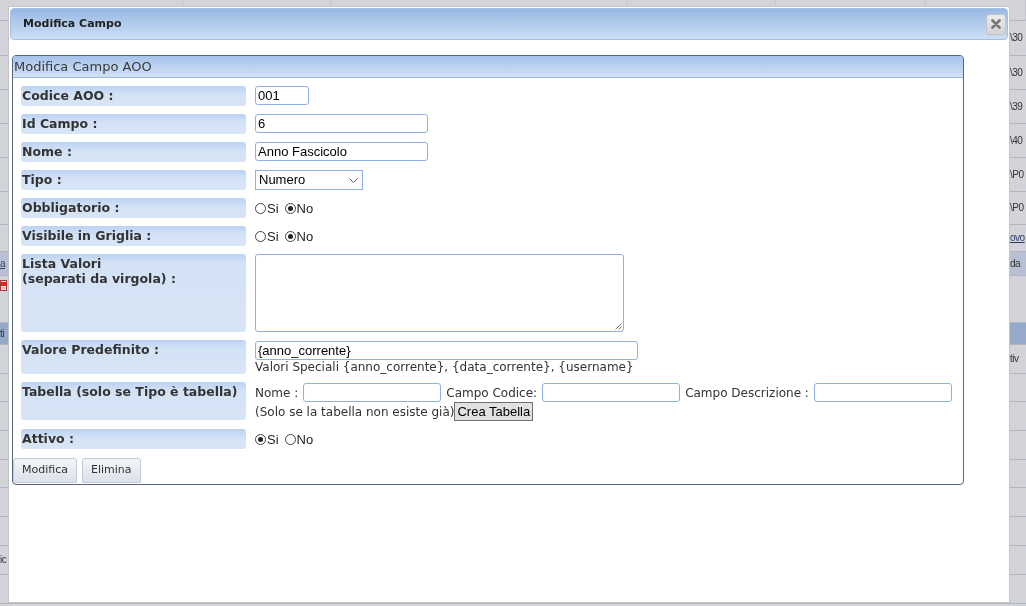 This screenshot has height=606, width=1026. What do you see at coordinates (277, 392) in the screenshot?
I see `inline-label: Nome :` at bounding box center [277, 392].